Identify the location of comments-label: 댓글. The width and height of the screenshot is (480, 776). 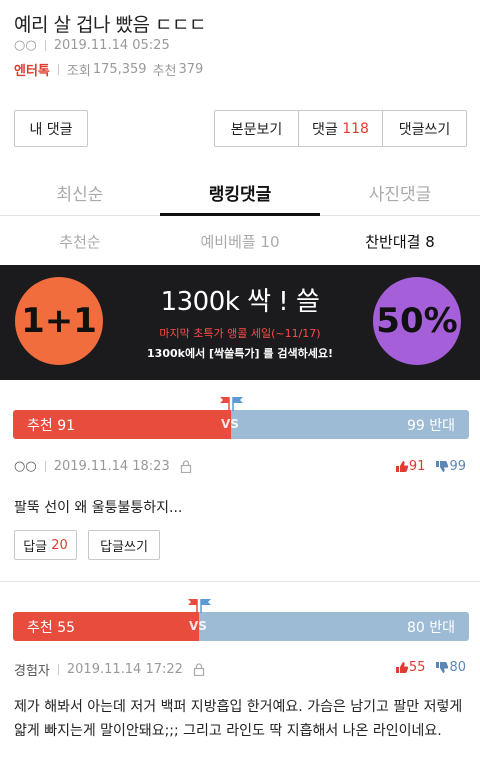
(325, 129).